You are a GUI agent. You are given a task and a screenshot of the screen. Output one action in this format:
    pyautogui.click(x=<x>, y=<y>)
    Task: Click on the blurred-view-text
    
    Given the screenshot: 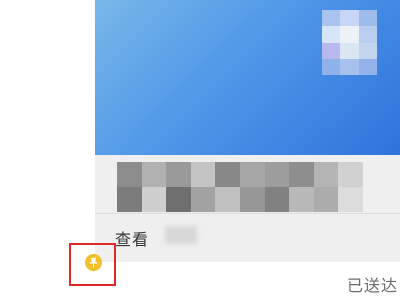 What is the action you would take?
    pyautogui.click(x=181, y=235)
    